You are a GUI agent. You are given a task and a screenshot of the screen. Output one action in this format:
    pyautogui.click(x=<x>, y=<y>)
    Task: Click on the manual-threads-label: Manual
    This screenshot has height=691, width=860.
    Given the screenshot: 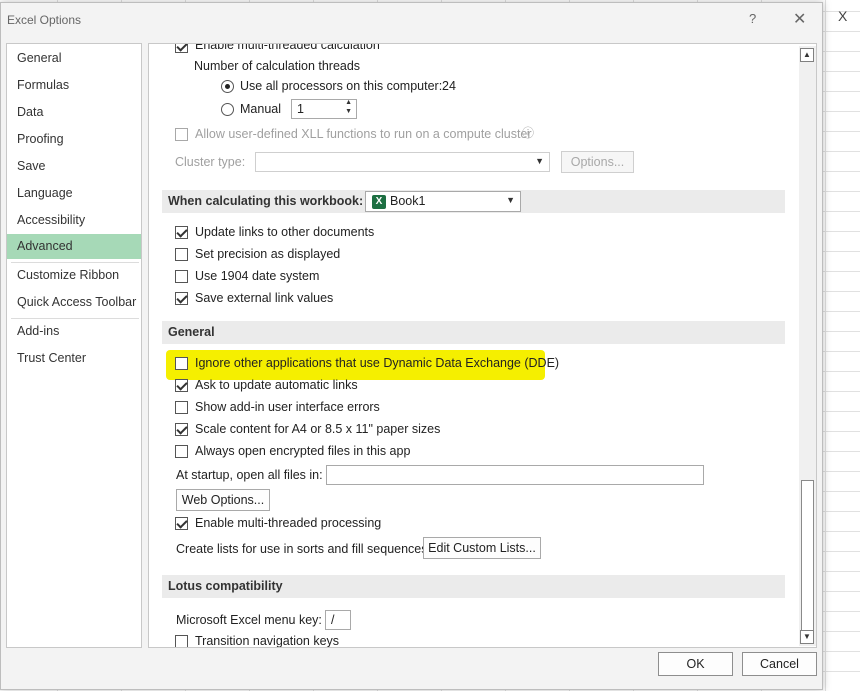 What is the action you would take?
    pyautogui.click(x=260, y=109)
    